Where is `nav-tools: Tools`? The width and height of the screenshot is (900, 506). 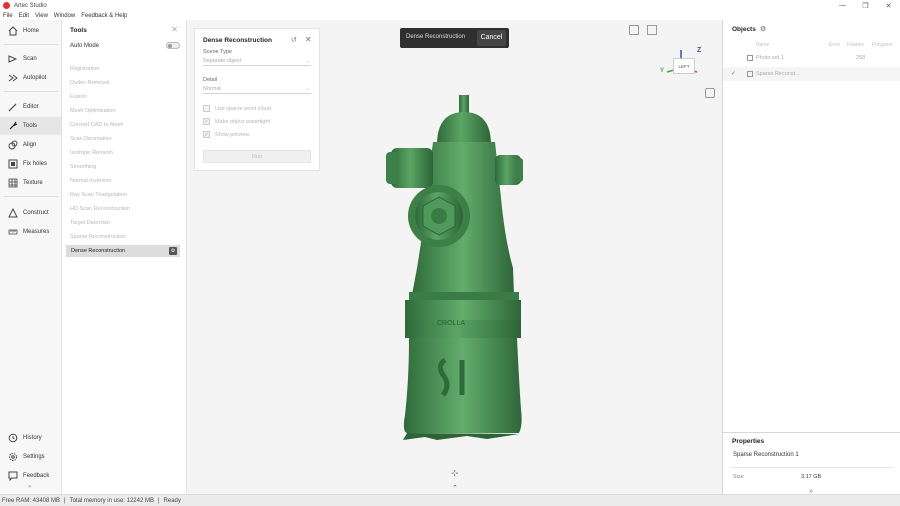 nav-tools: Tools is located at coordinates (30, 126).